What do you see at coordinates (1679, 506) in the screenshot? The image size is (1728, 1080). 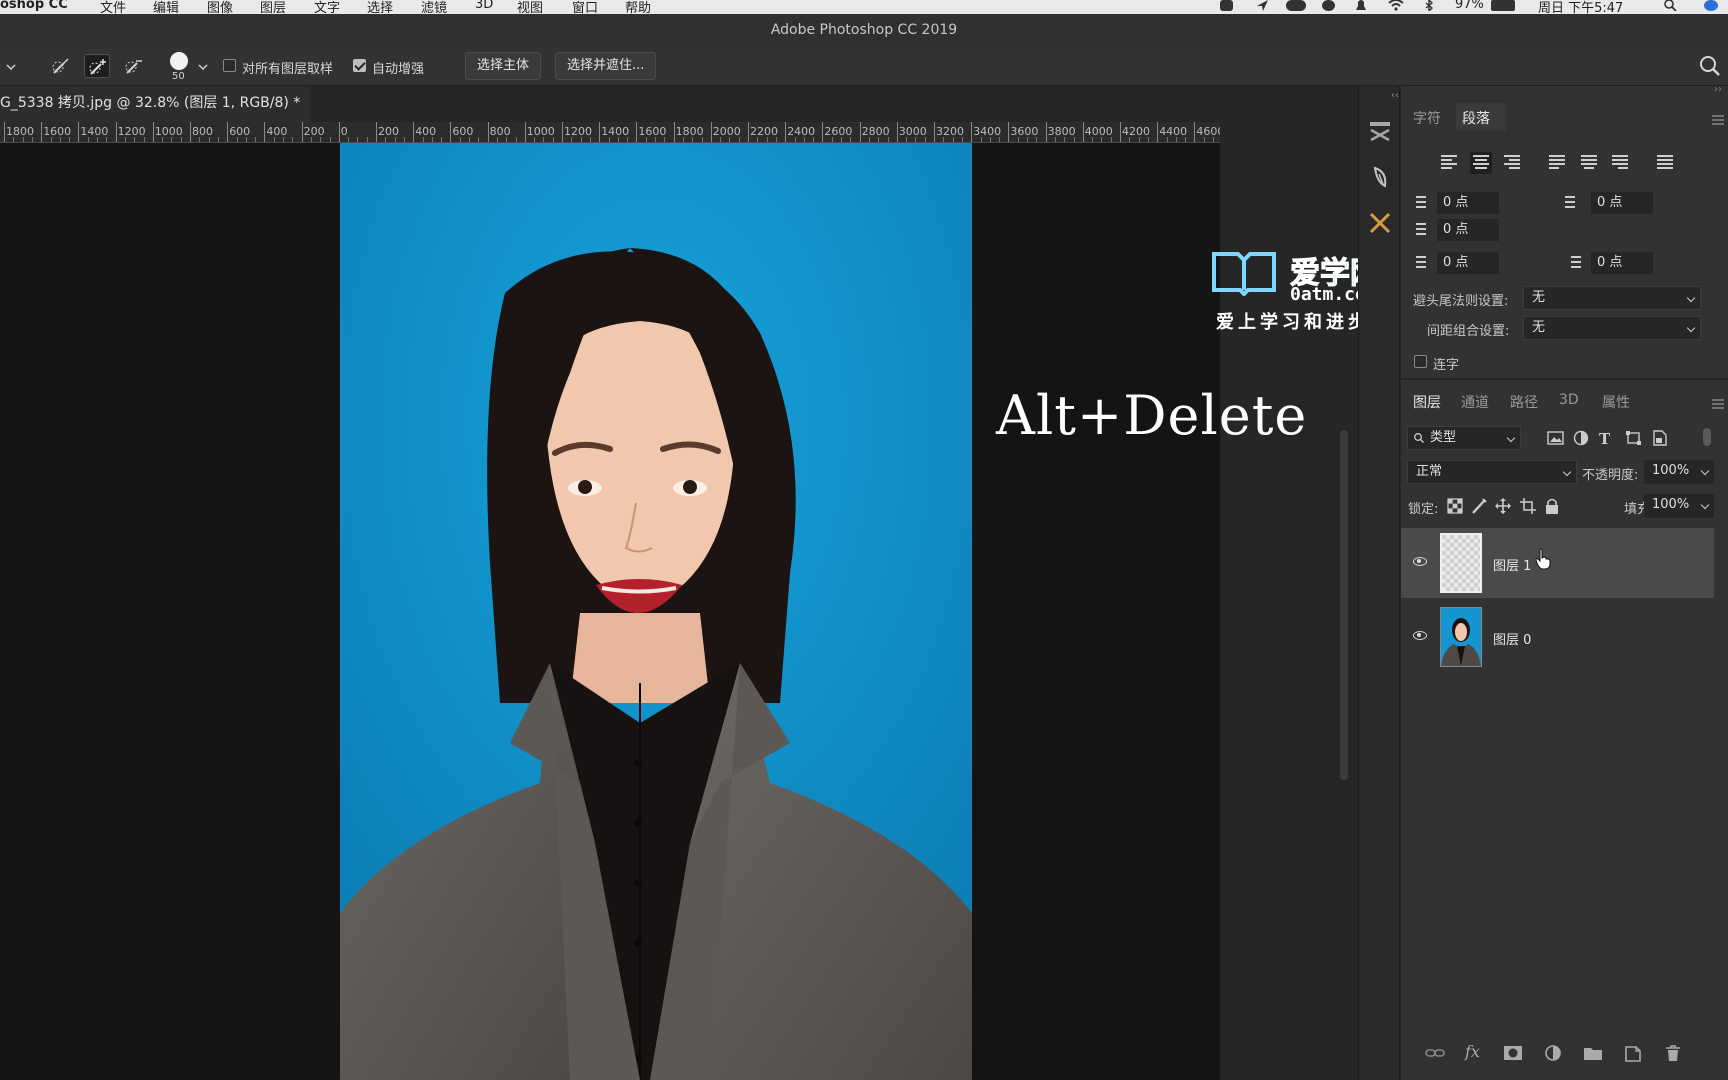 I see `fill-field: 100%` at bounding box center [1679, 506].